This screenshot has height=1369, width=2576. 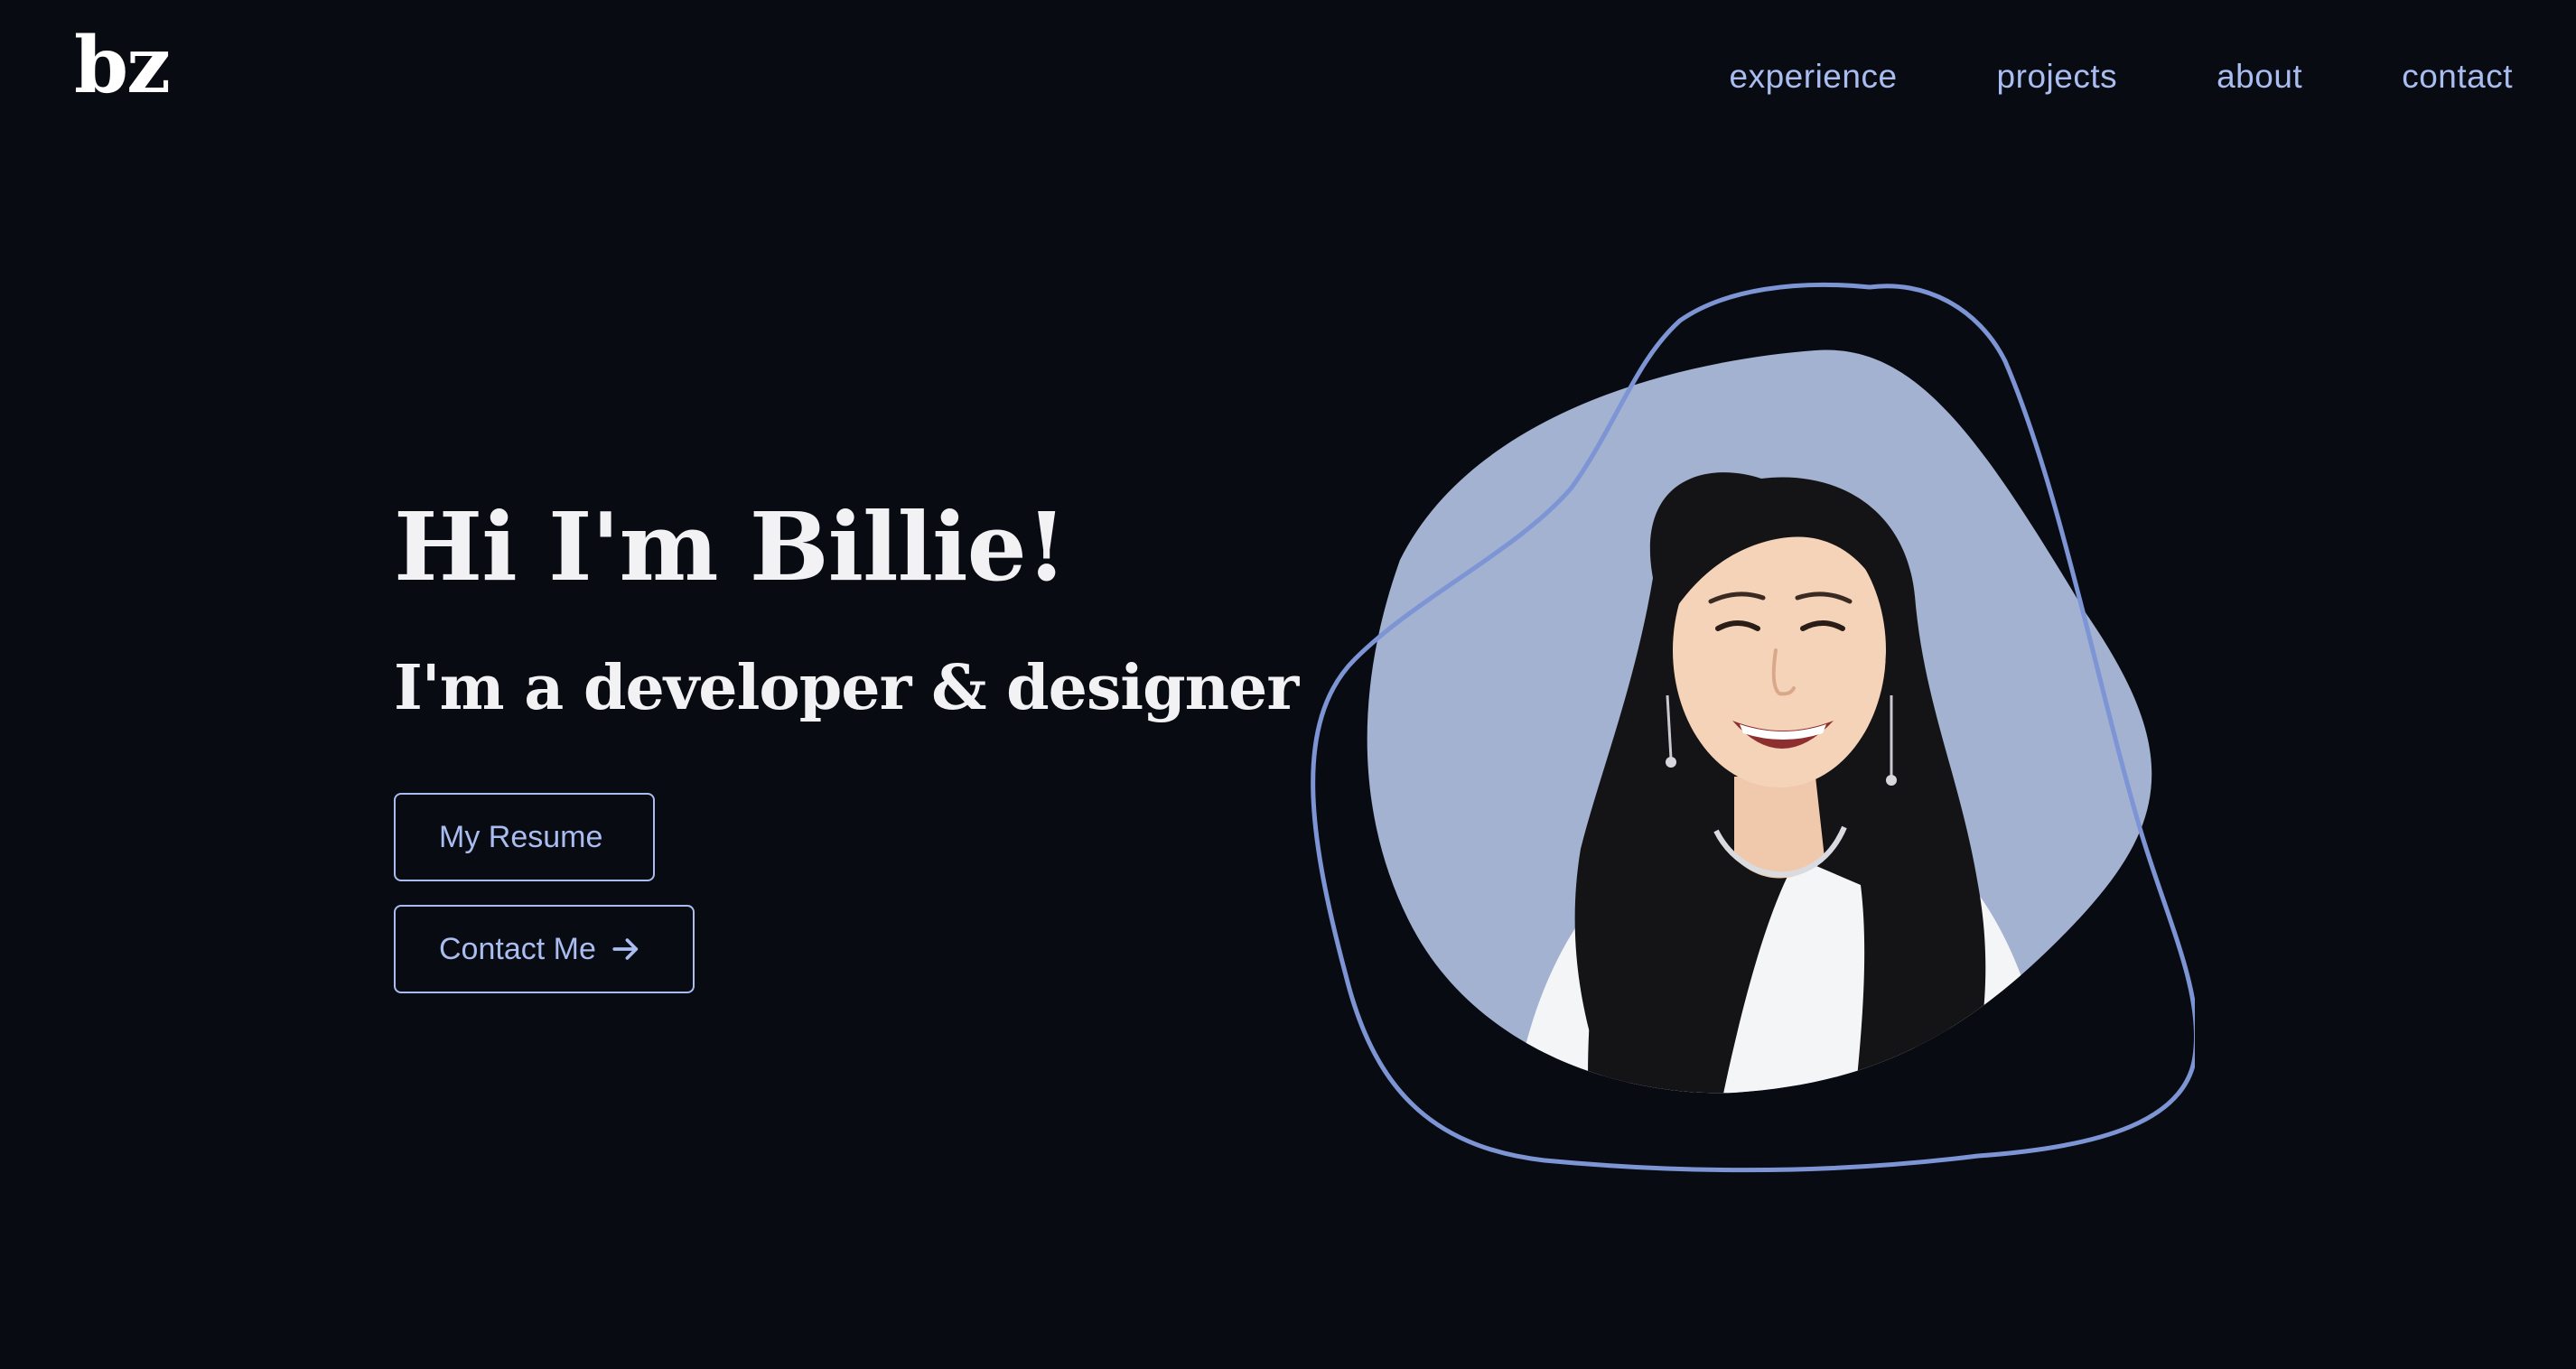 I want to click on resume-button: My Resume, so click(x=524, y=837).